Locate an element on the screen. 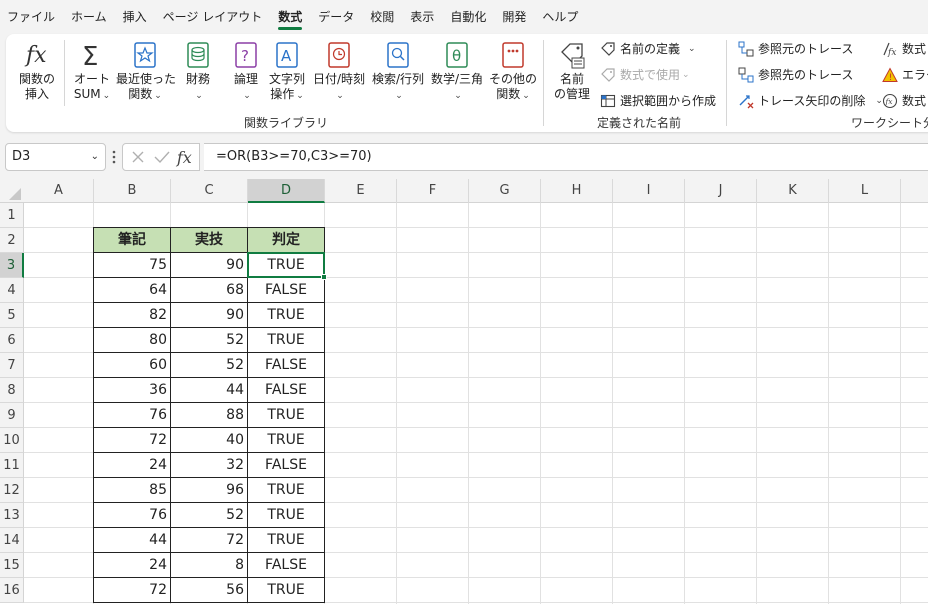 This screenshot has height=604, width=928. column-header: A is located at coordinates (59, 191).